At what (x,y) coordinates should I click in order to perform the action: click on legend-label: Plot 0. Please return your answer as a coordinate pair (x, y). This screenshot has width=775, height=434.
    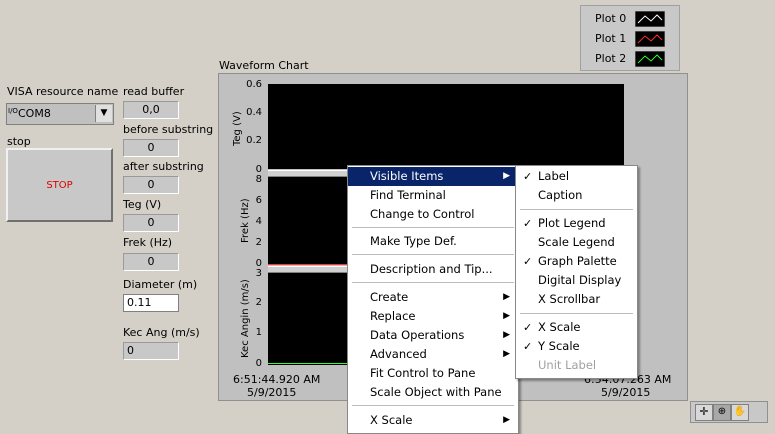
    Looking at the image, I should click on (611, 18).